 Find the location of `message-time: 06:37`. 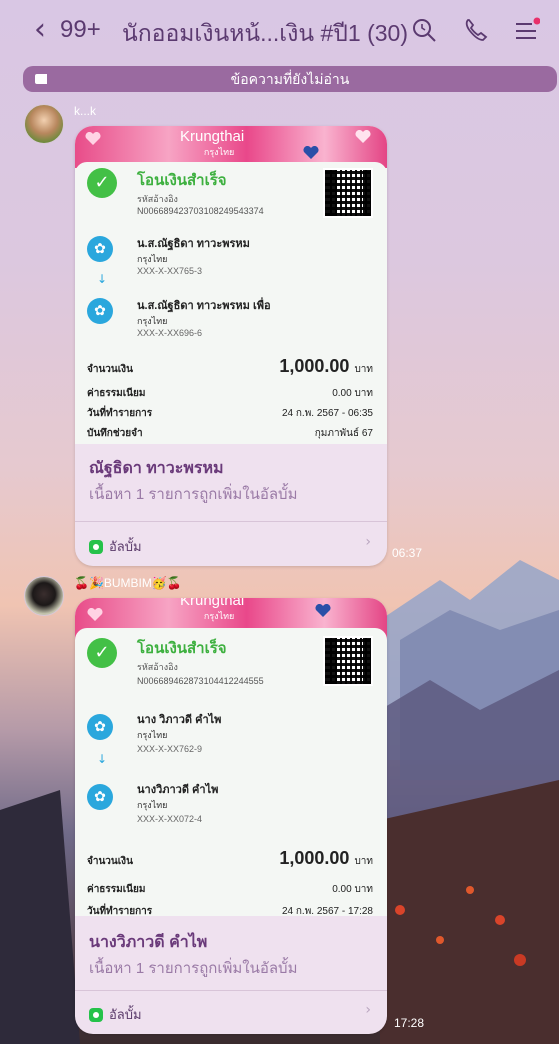

message-time: 06:37 is located at coordinates (407, 553).